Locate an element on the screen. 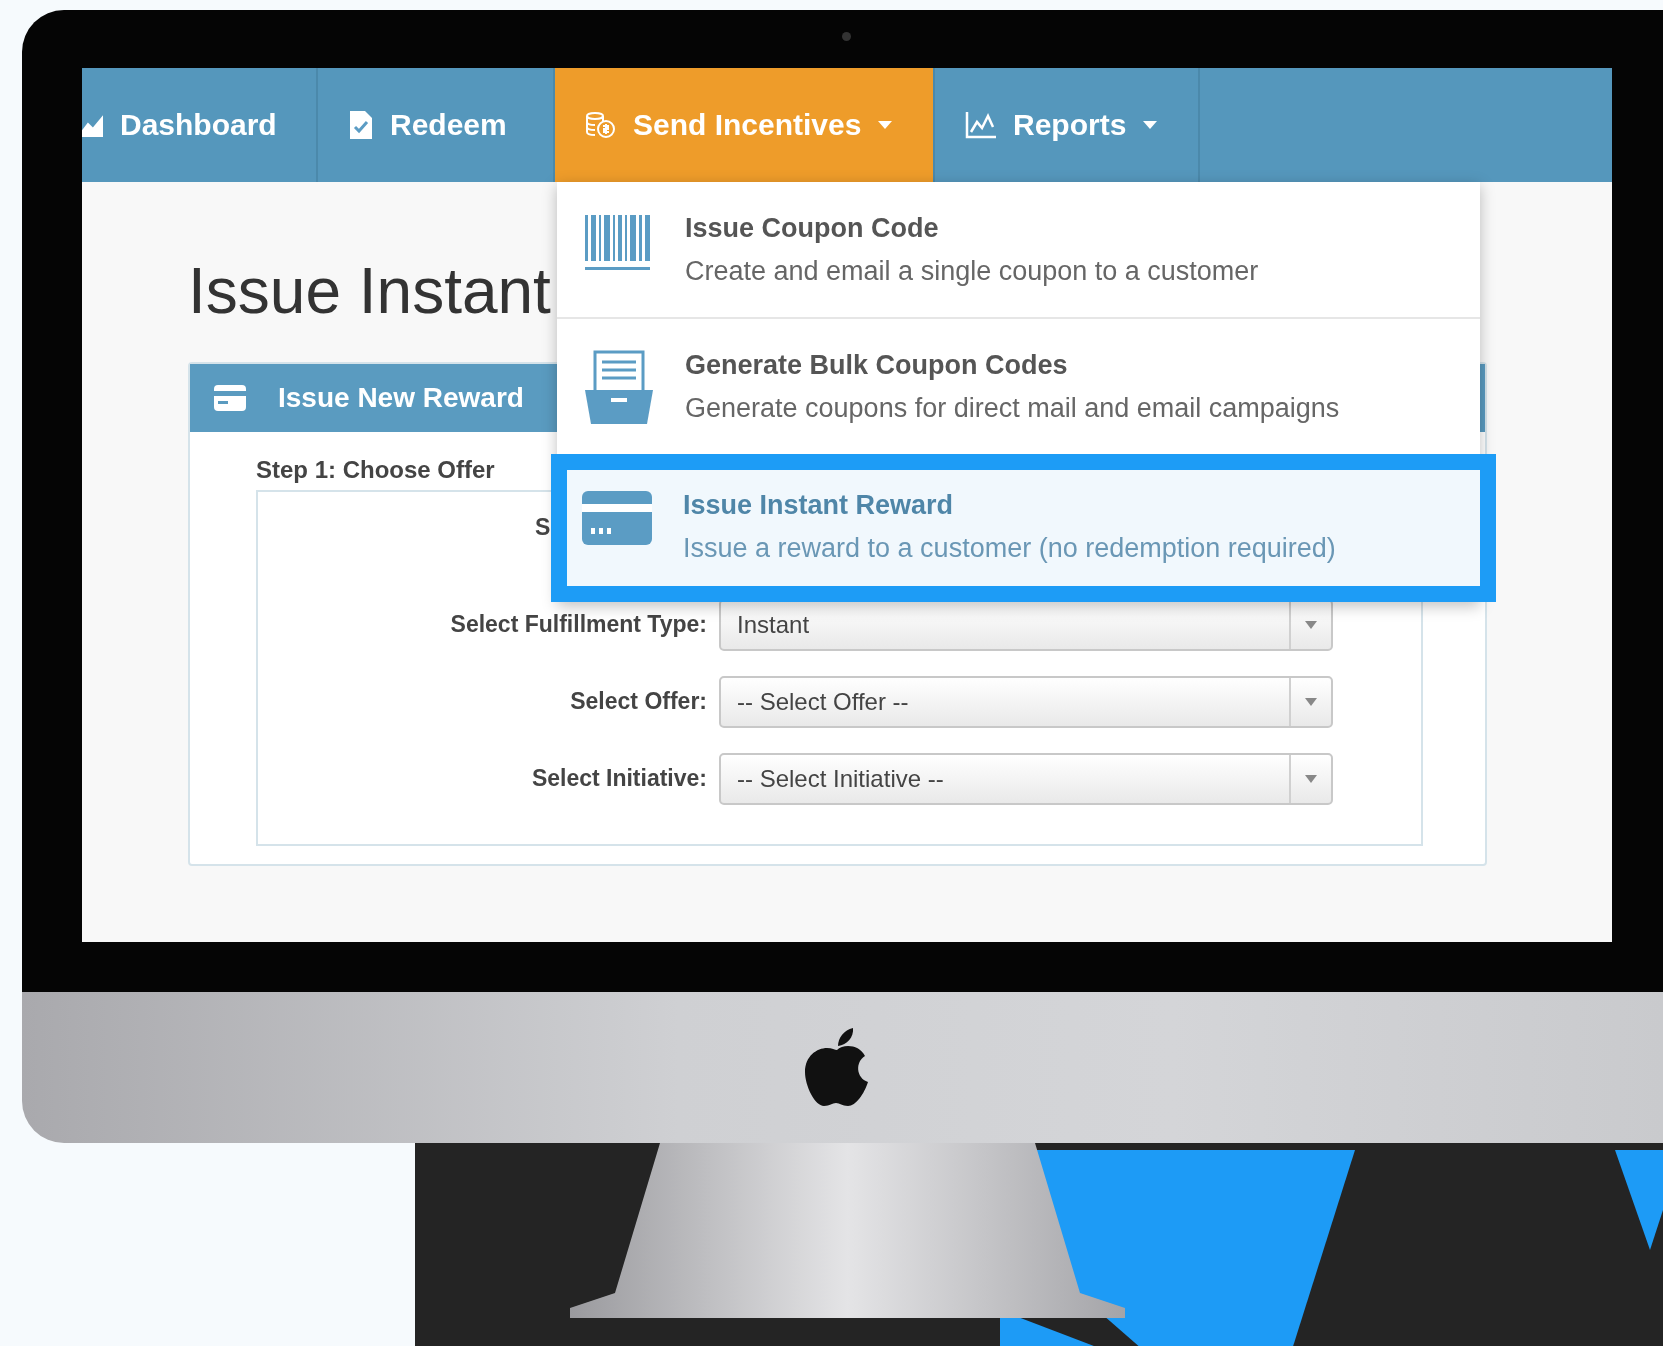 The height and width of the screenshot is (1346, 1663). field-label: Select Fulfillment Type: is located at coordinates (578, 624).